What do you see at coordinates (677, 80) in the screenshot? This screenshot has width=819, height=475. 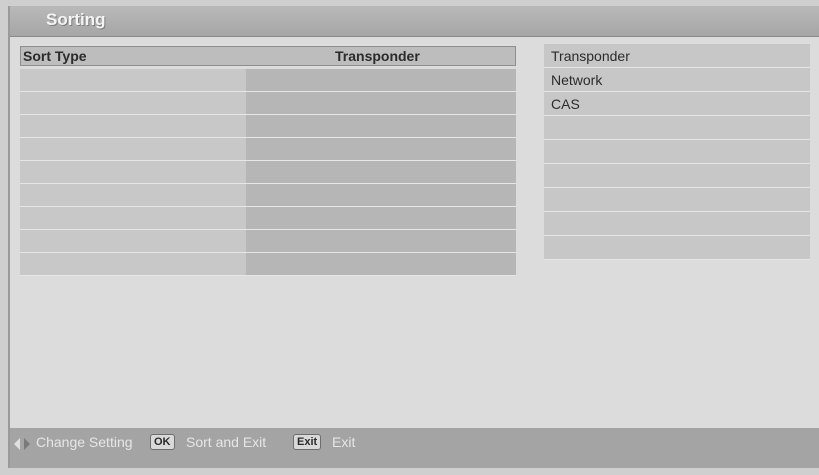 I see `sort-option-item: Network` at bounding box center [677, 80].